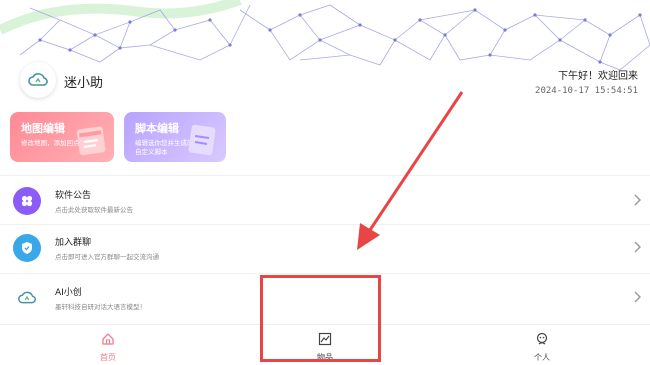  Describe the element at coordinates (542, 347) in the screenshot. I see `nav-profile: 个人` at that location.